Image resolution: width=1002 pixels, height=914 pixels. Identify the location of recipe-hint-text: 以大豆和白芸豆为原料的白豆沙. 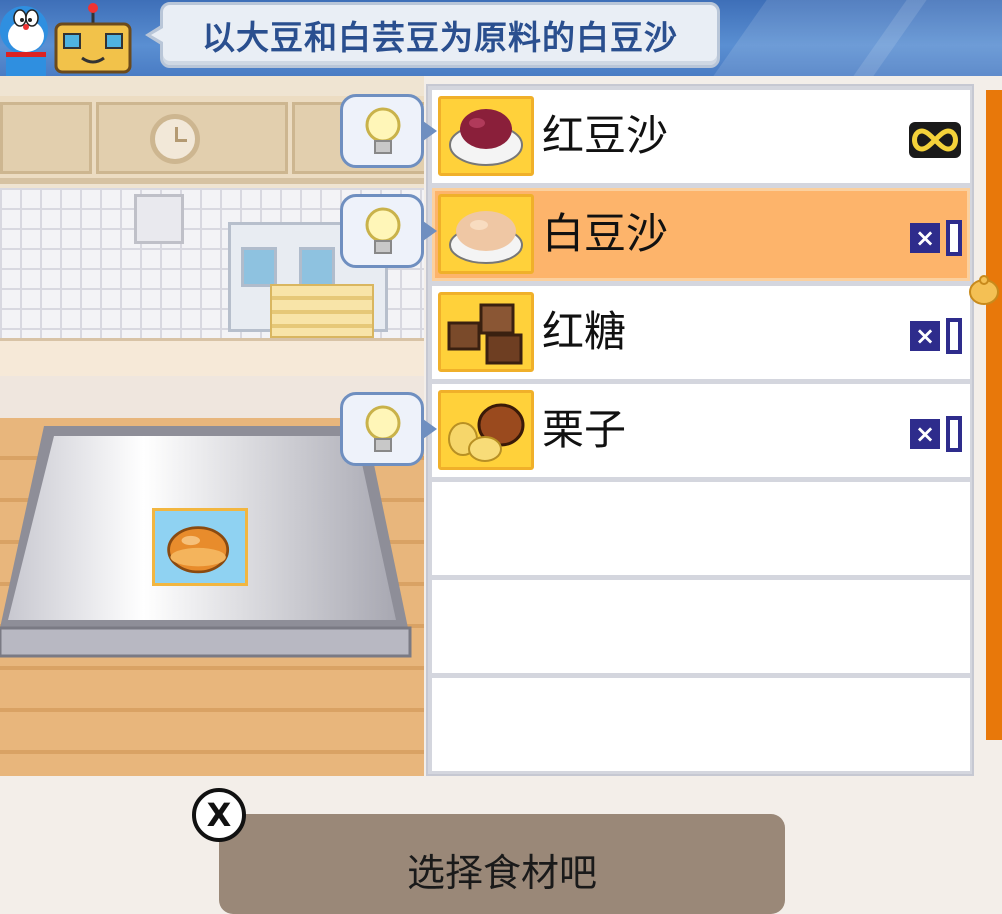
(440, 37).